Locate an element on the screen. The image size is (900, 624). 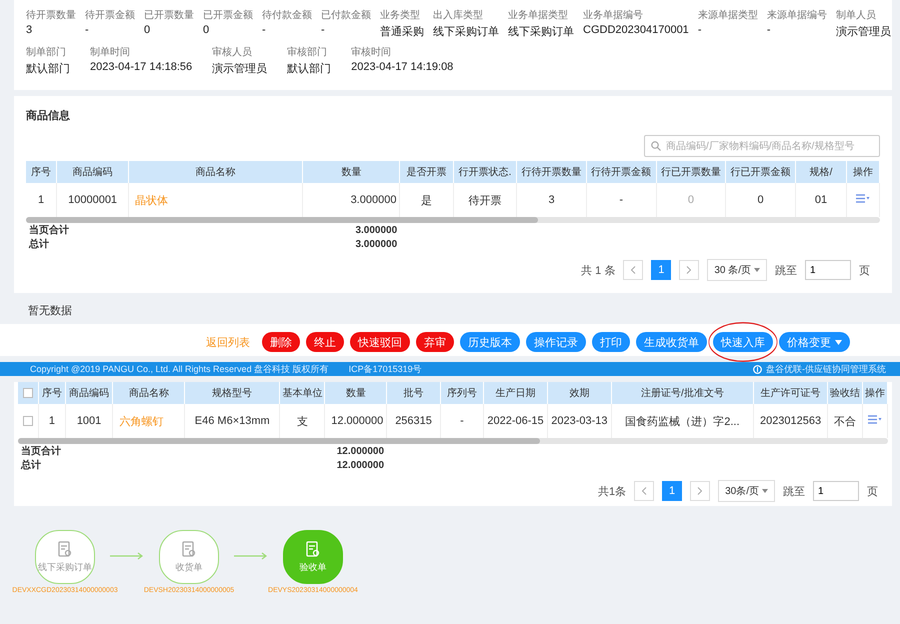
row-checkbox is located at coordinates (28, 421).